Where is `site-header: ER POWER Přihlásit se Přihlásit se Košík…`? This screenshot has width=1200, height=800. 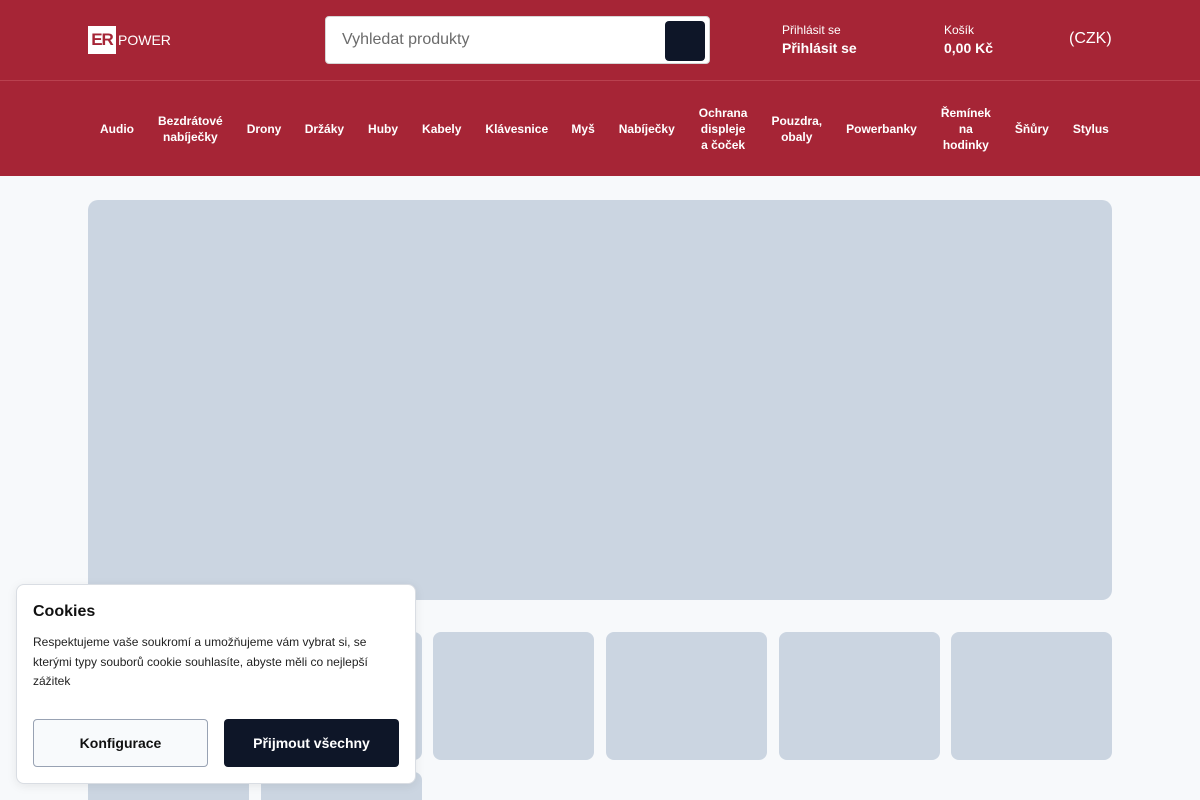
site-header: ER POWER Přihlásit se Přihlásit se Košík… is located at coordinates (600, 40).